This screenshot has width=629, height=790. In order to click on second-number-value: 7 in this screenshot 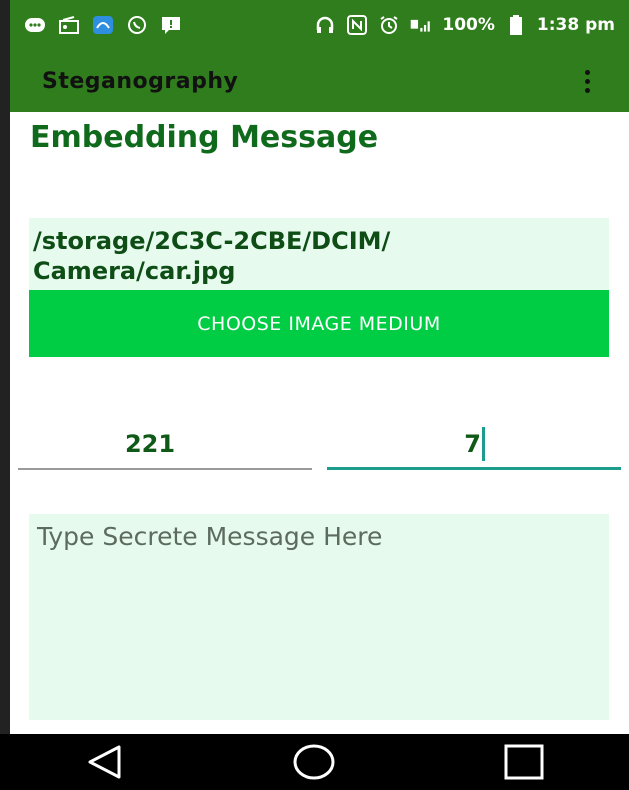, I will do `click(472, 443)`.